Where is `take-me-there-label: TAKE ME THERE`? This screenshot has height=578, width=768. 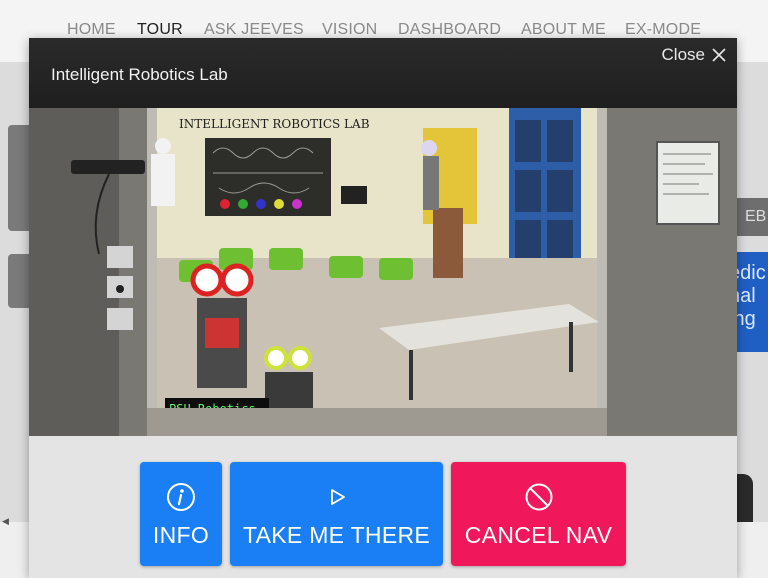
take-me-there-label: TAKE ME THERE is located at coordinates (336, 535).